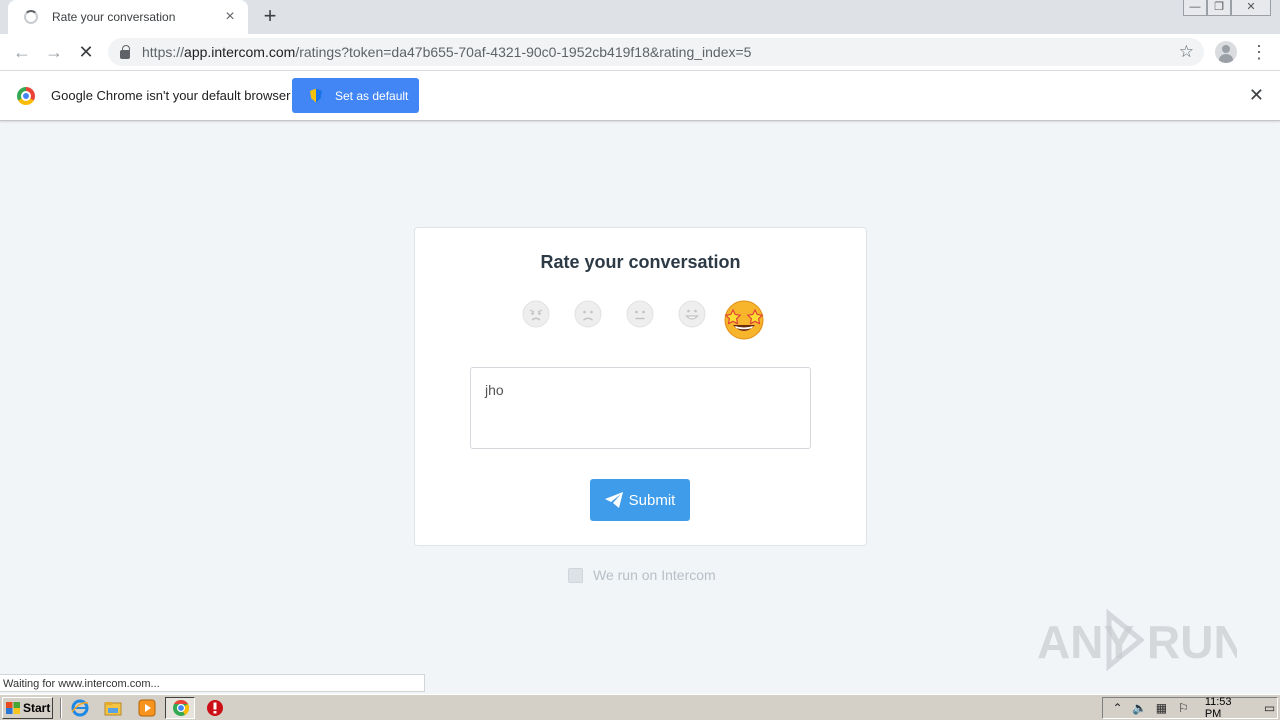 This screenshot has height=720, width=1280. I want to click on angry-emoji-icon, so click(536, 314).